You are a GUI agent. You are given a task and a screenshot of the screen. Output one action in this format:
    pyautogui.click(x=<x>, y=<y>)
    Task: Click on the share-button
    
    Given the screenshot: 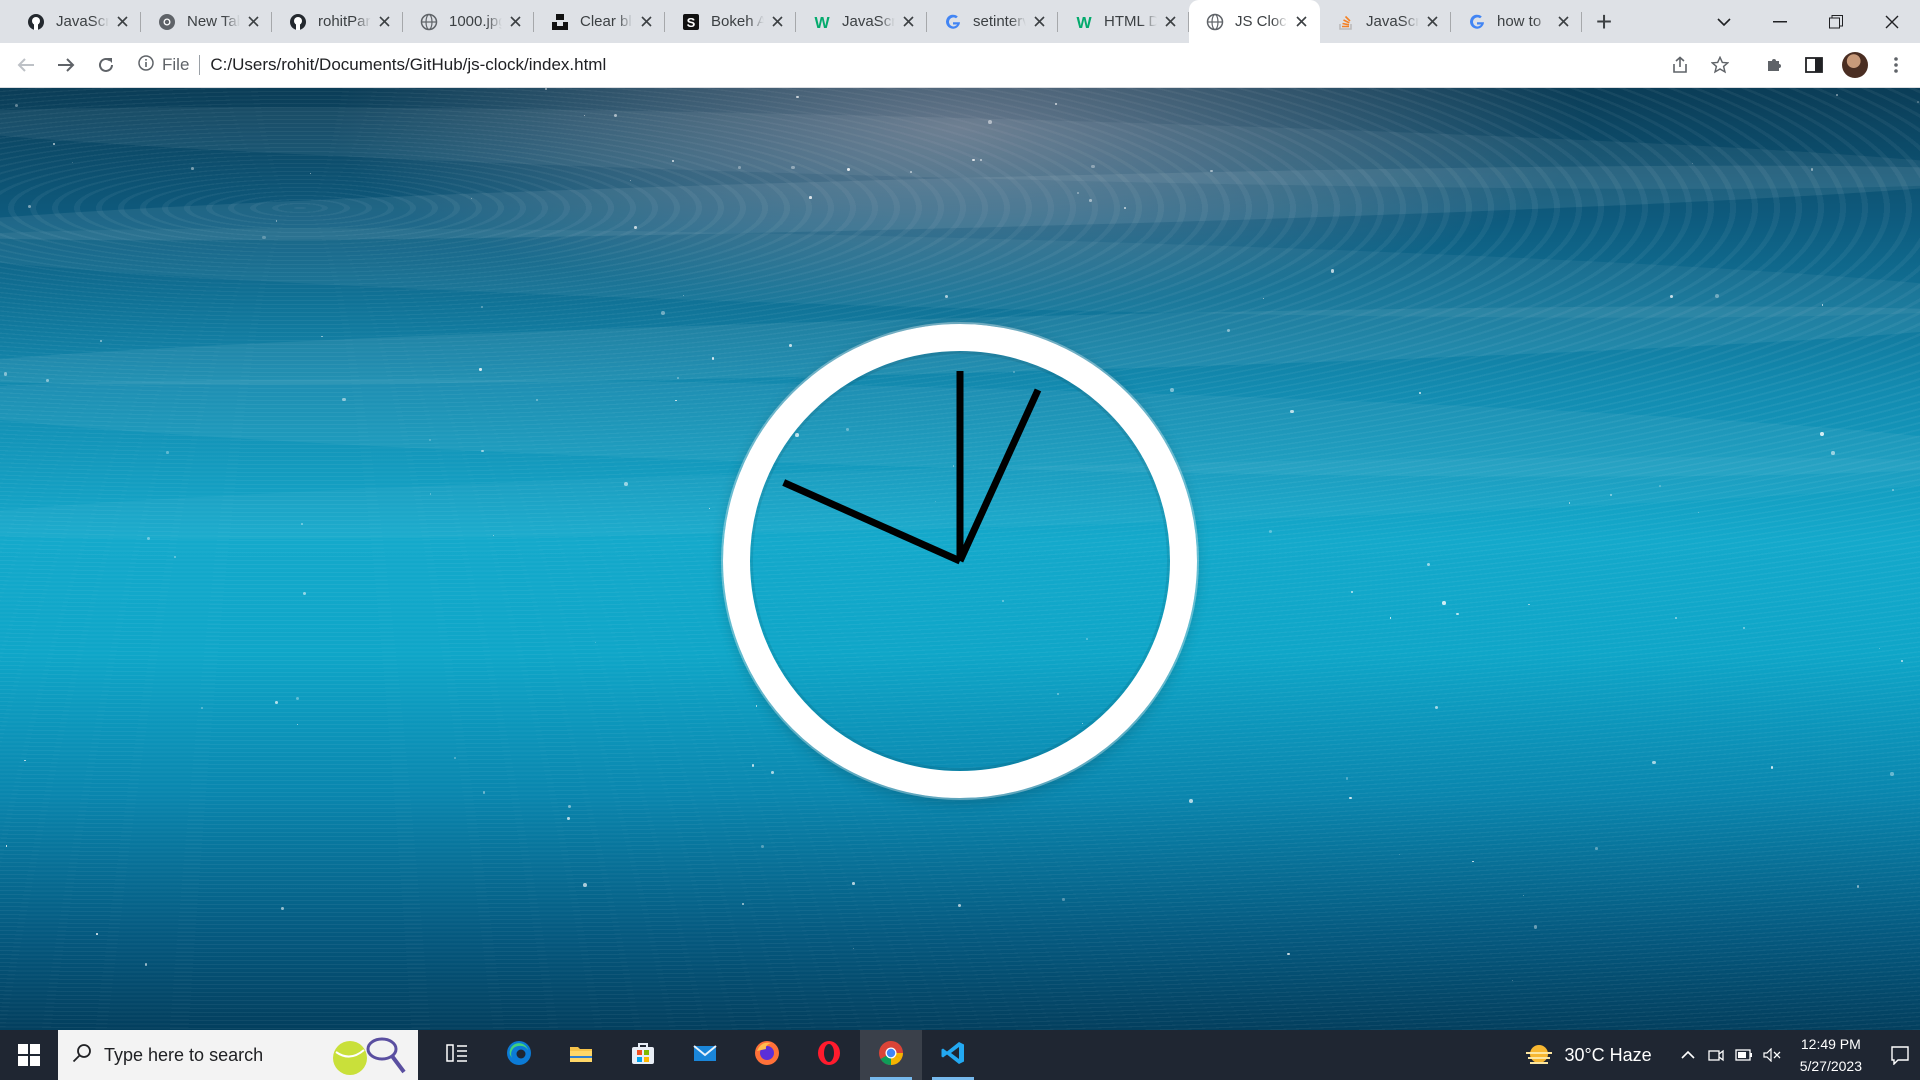 What is the action you would take?
    pyautogui.click(x=1680, y=65)
    